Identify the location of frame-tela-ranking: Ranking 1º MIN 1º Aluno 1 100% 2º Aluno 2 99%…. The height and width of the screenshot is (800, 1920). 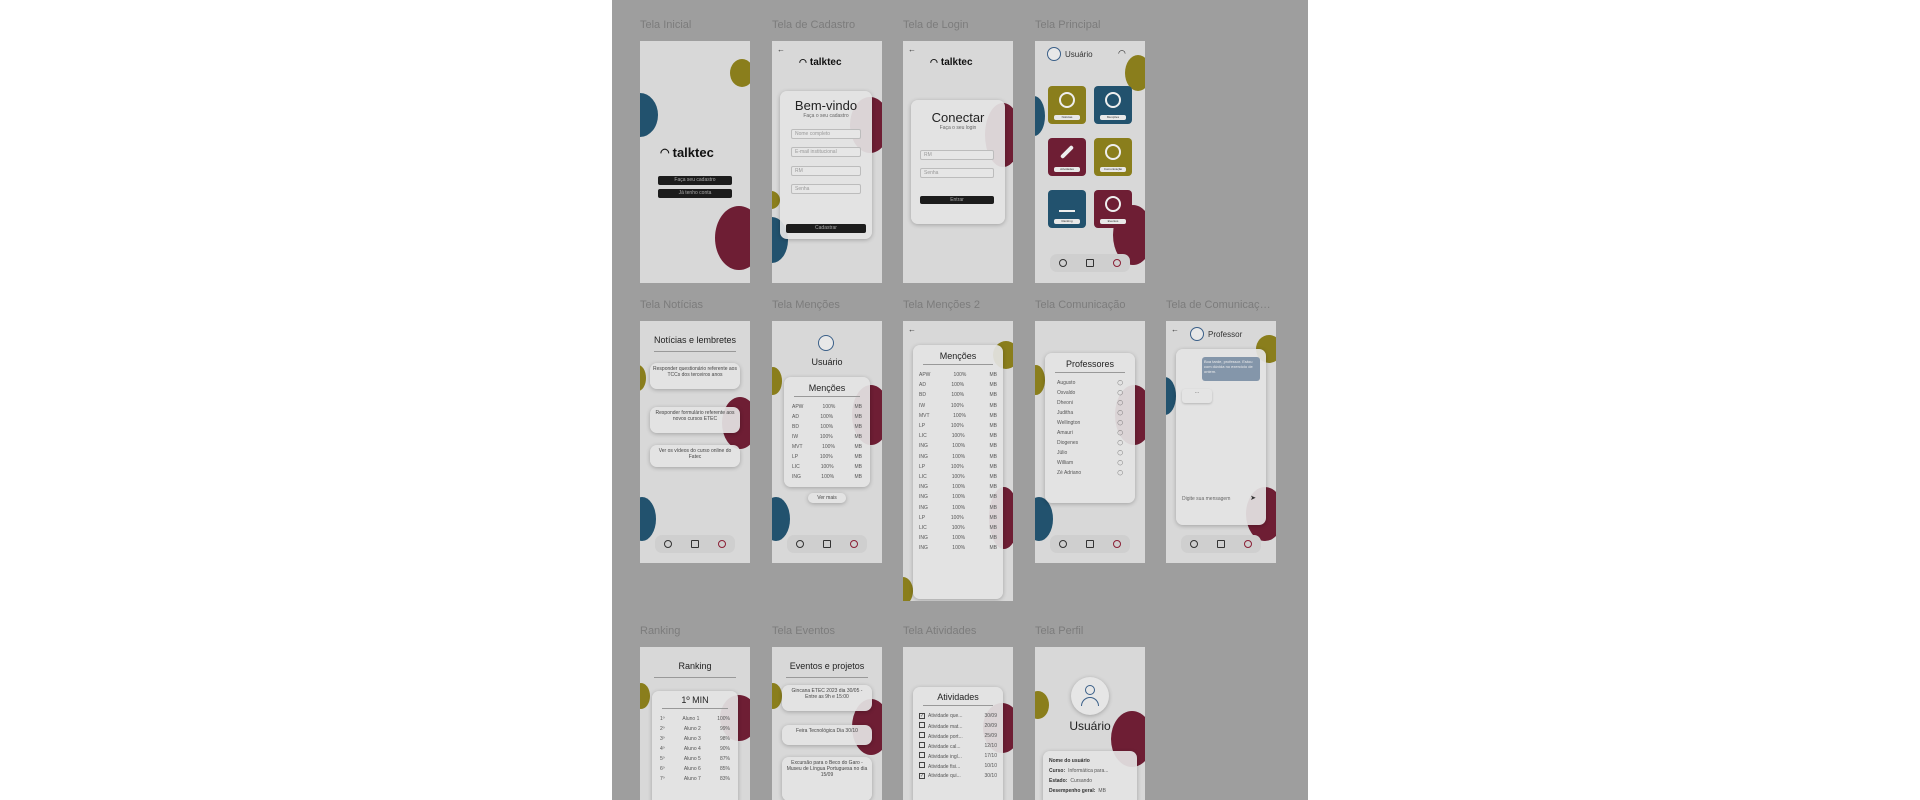
(695, 723).